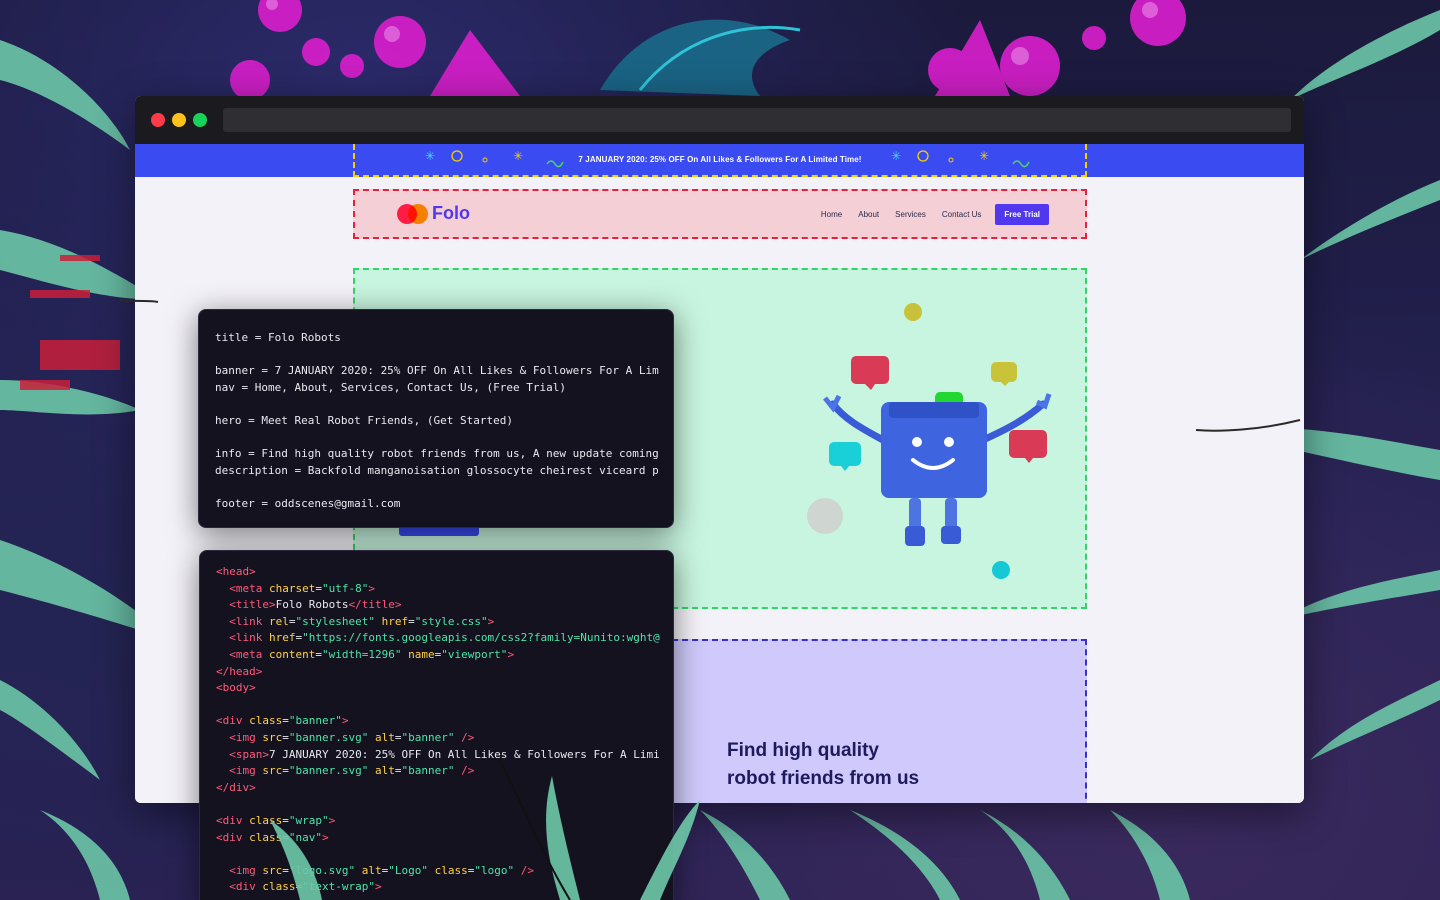  I want to click on address-bar, so click(757, 120).